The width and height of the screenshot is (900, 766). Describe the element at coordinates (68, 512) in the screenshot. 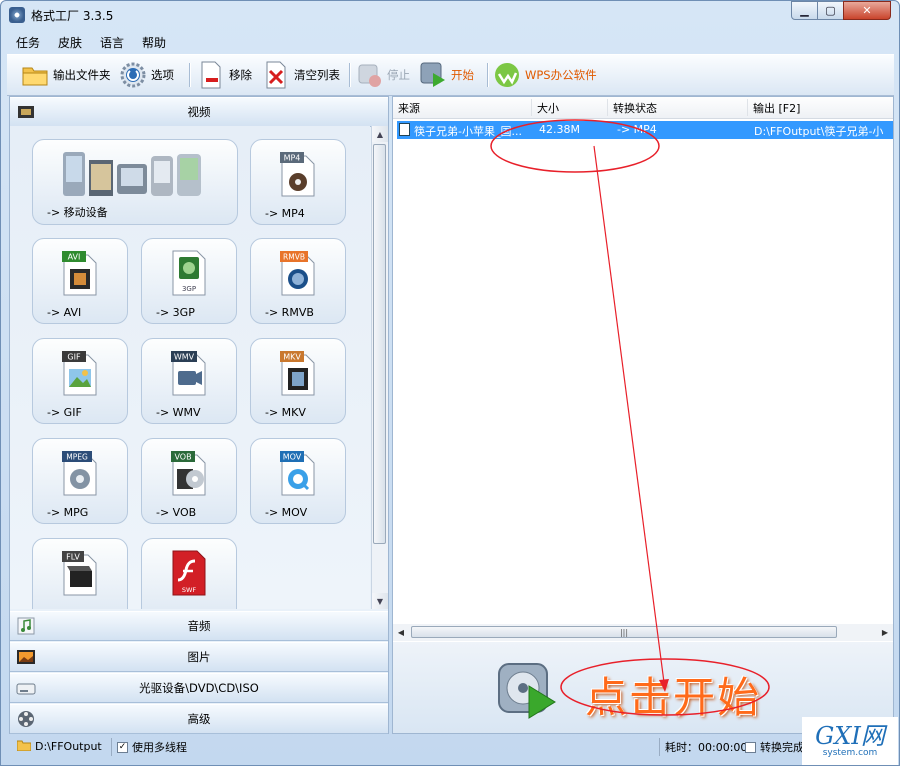

I see `tile-mpg-label: -> MPG` at that location.